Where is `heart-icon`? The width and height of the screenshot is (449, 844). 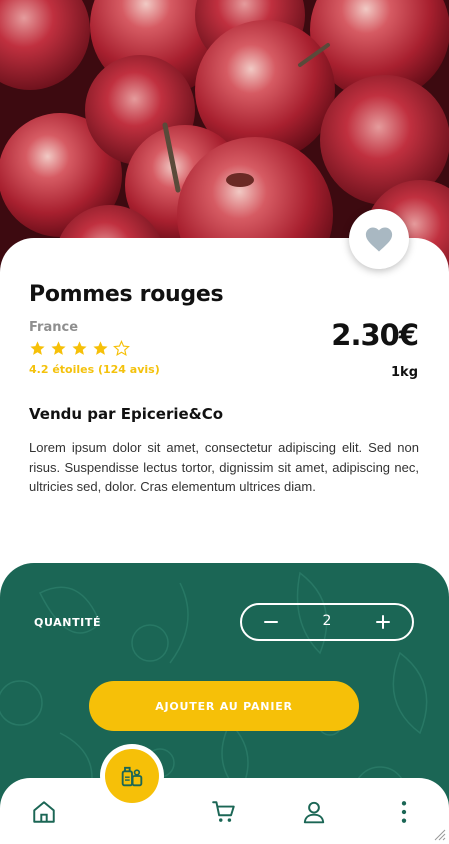 heart-icon is located at coordinates (379, 239).